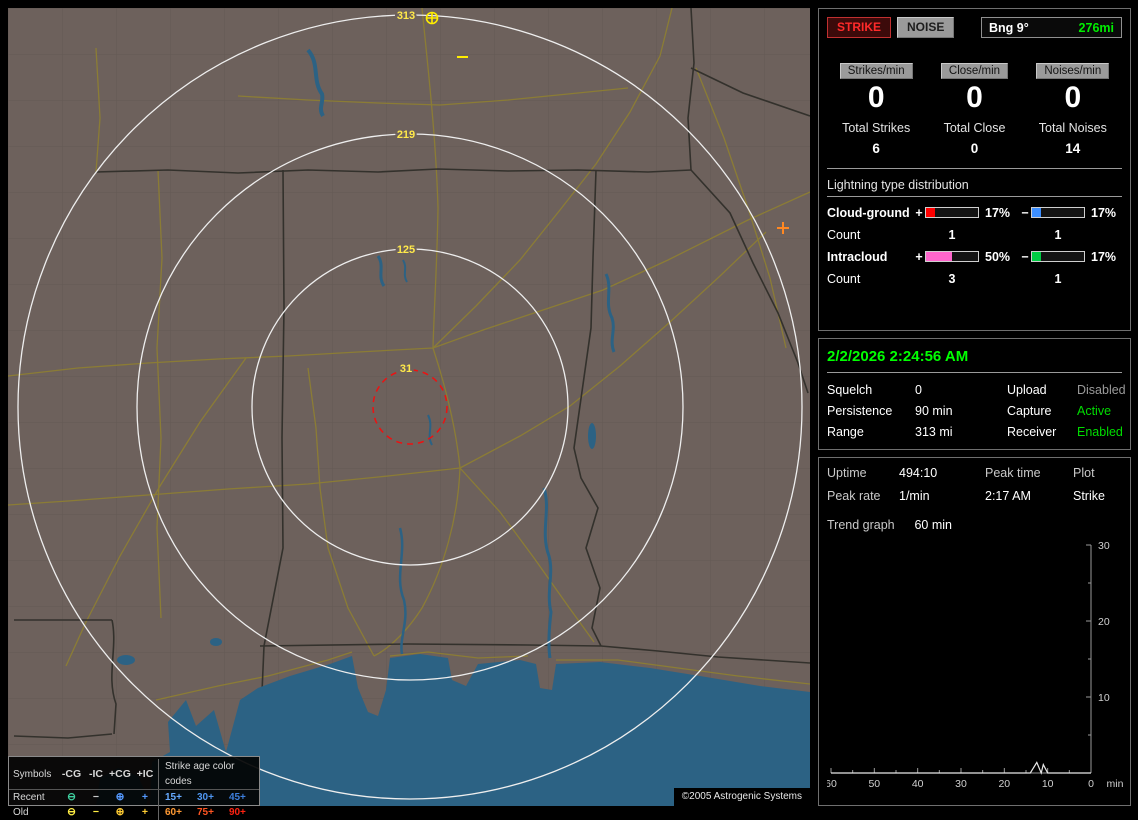  I want to click on age-45: 45+, so click(237, 797).